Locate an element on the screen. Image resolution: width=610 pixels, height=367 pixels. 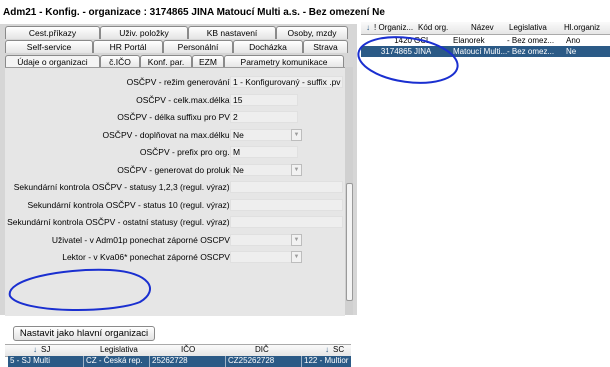
tab-self-service: Self-service is located at coordinates (49, 46).